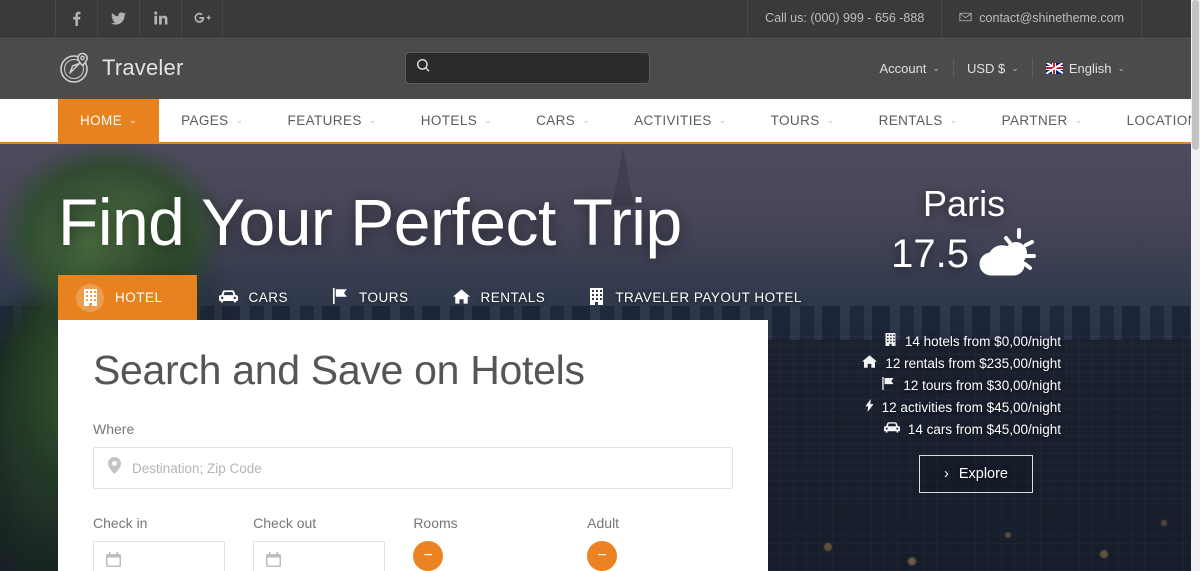  Describe the element at coordinates (118, 18) in the screenshot. I see `twitter-icon` at that location.